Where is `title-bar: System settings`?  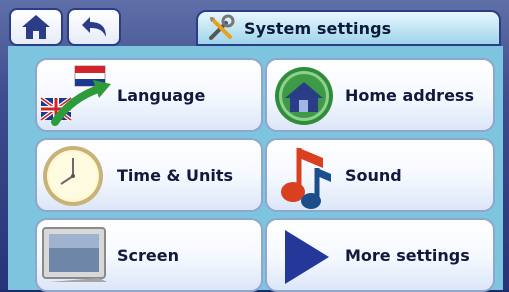
title-bar: System settings is located at coordinates (348, 28).